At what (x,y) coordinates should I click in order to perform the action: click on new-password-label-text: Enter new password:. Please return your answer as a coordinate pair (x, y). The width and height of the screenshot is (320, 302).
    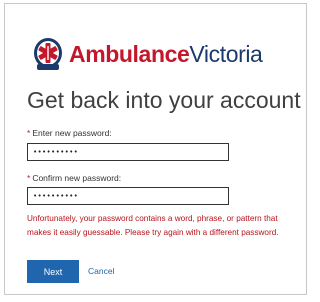
    Looking at the image, I should click on (72, 133).